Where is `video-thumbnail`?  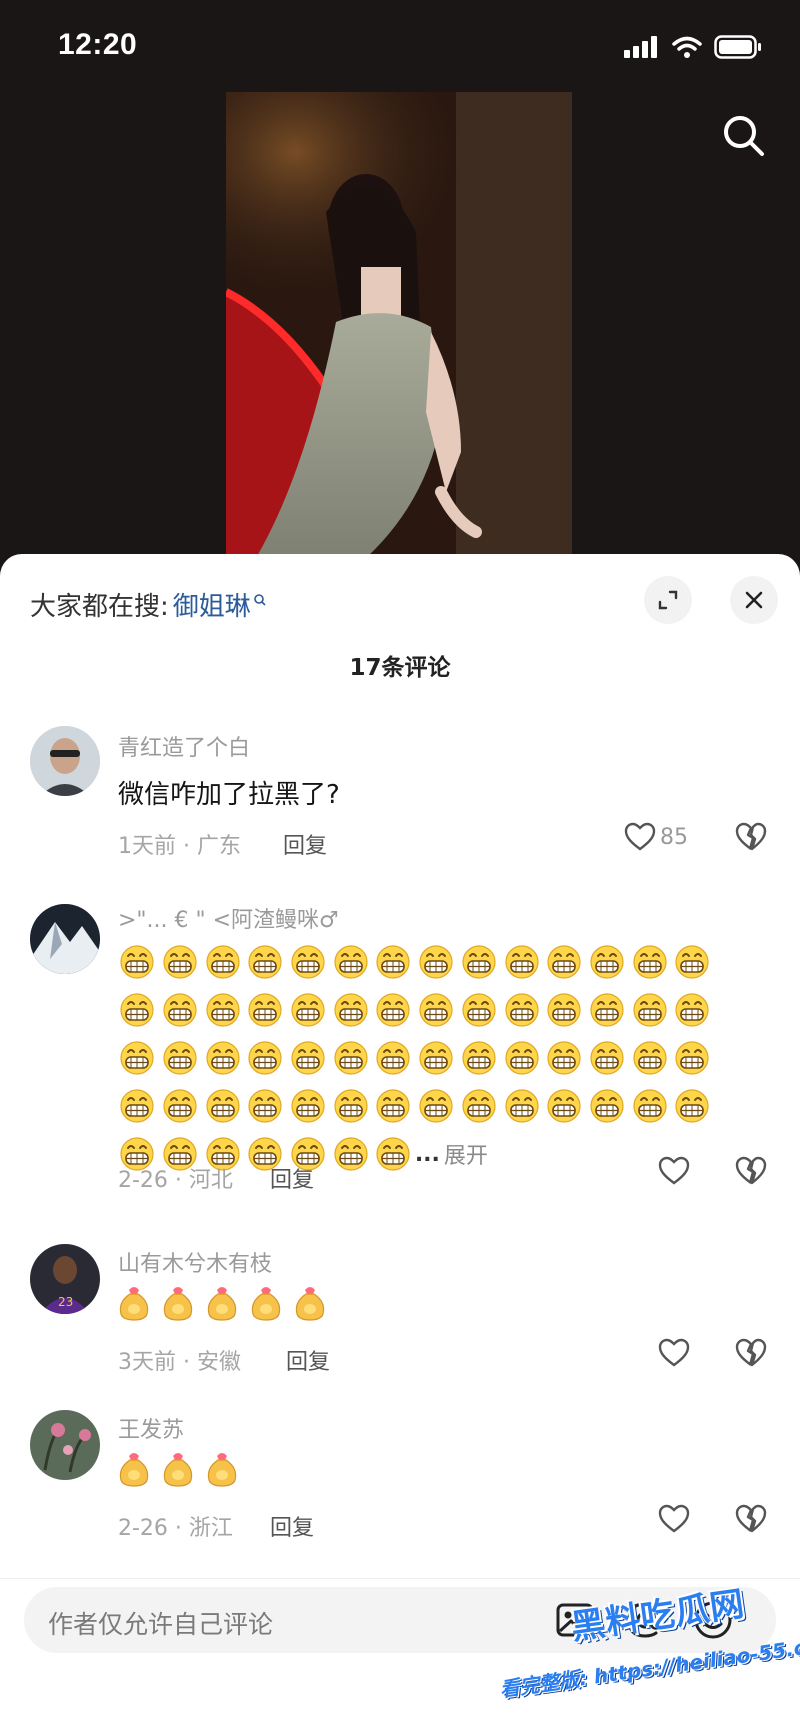
video-thumbnail is located at coordinates (399, 325).